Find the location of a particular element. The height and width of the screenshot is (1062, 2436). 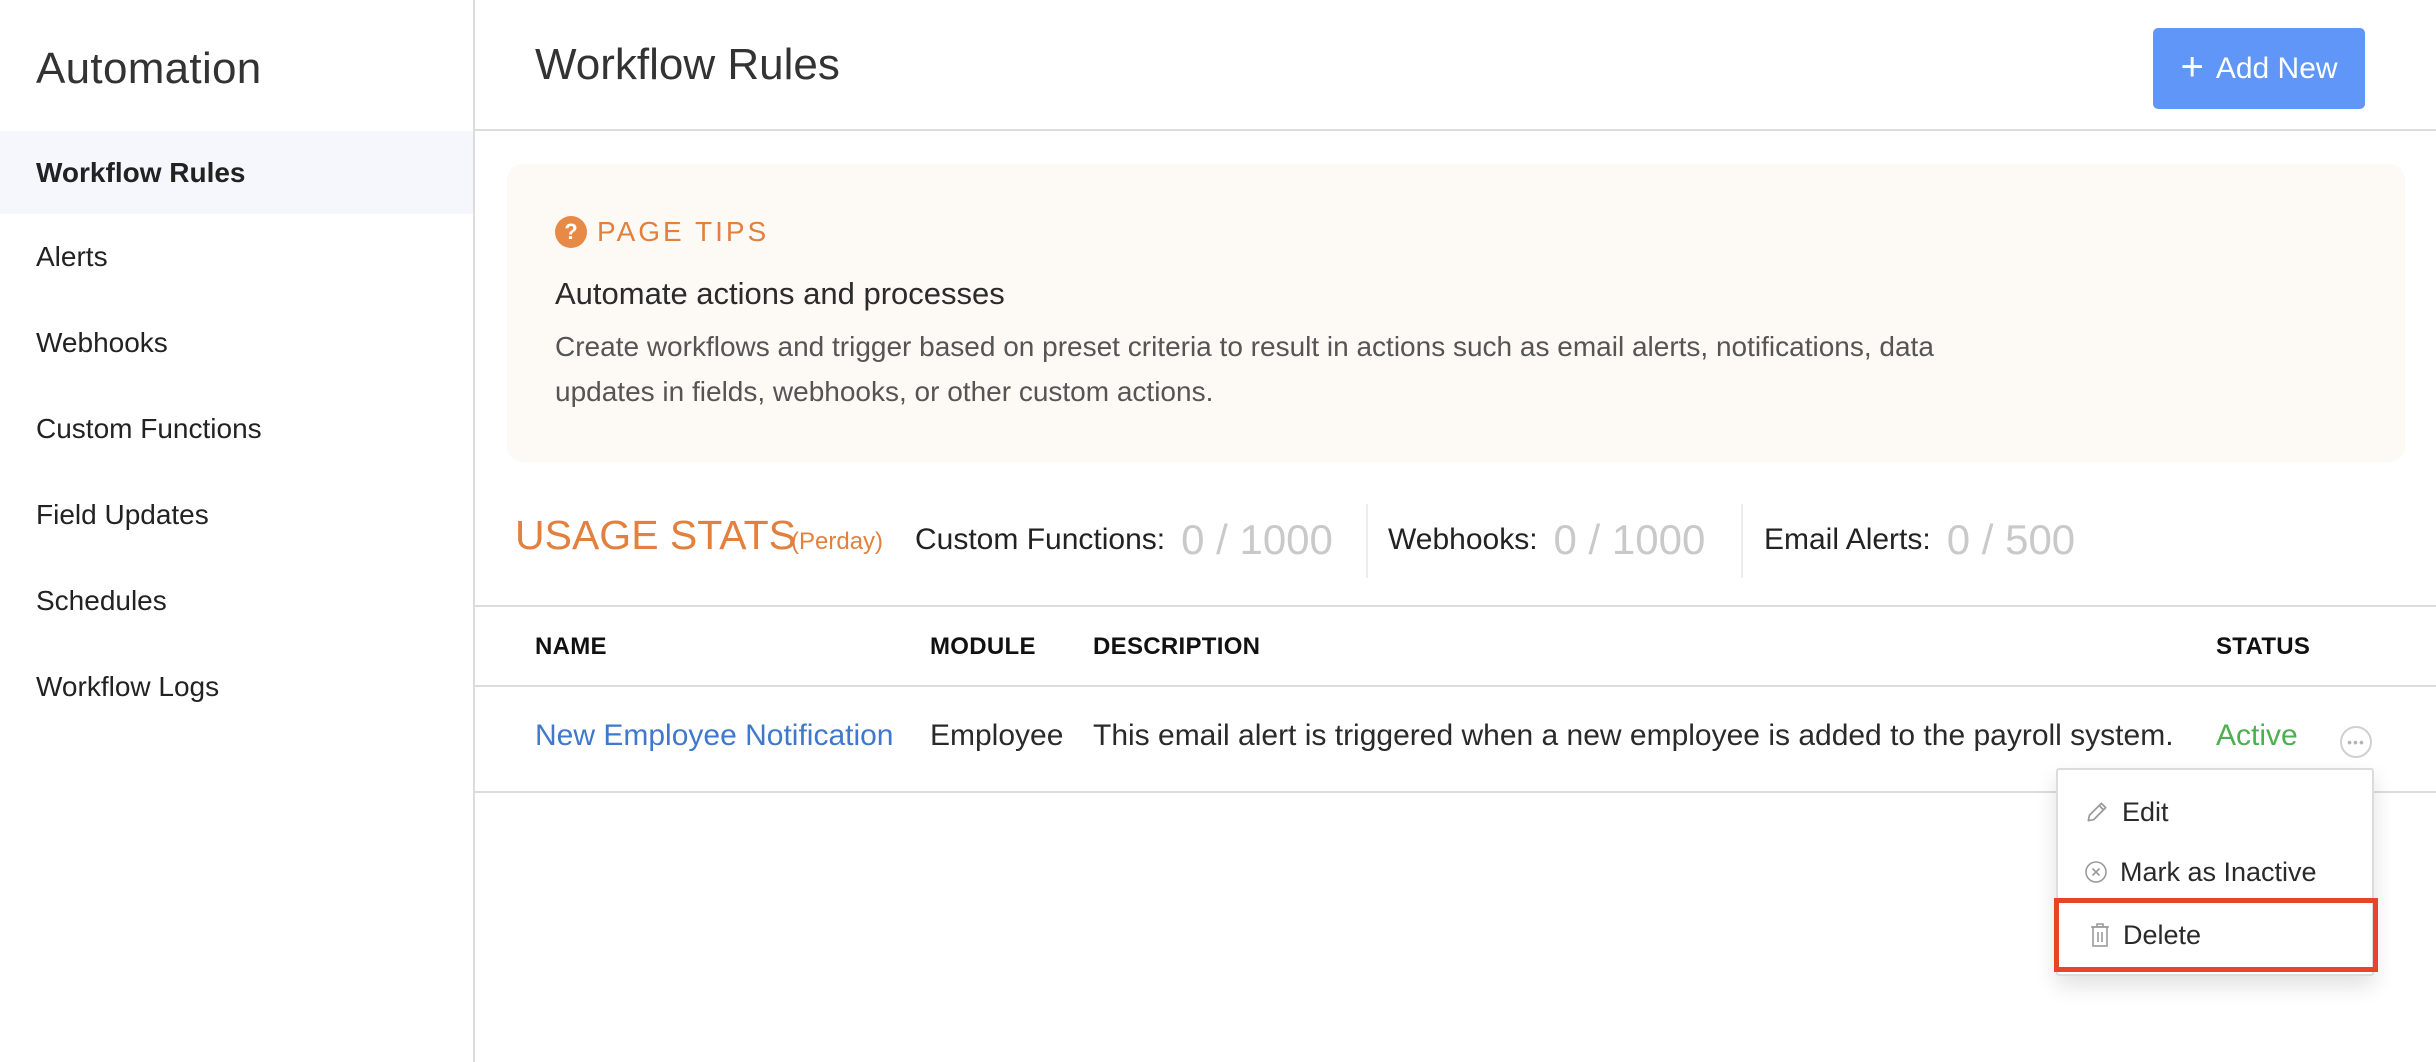

sidebar-item-field-updates: Field Updates is located at coordinates (236, 515).